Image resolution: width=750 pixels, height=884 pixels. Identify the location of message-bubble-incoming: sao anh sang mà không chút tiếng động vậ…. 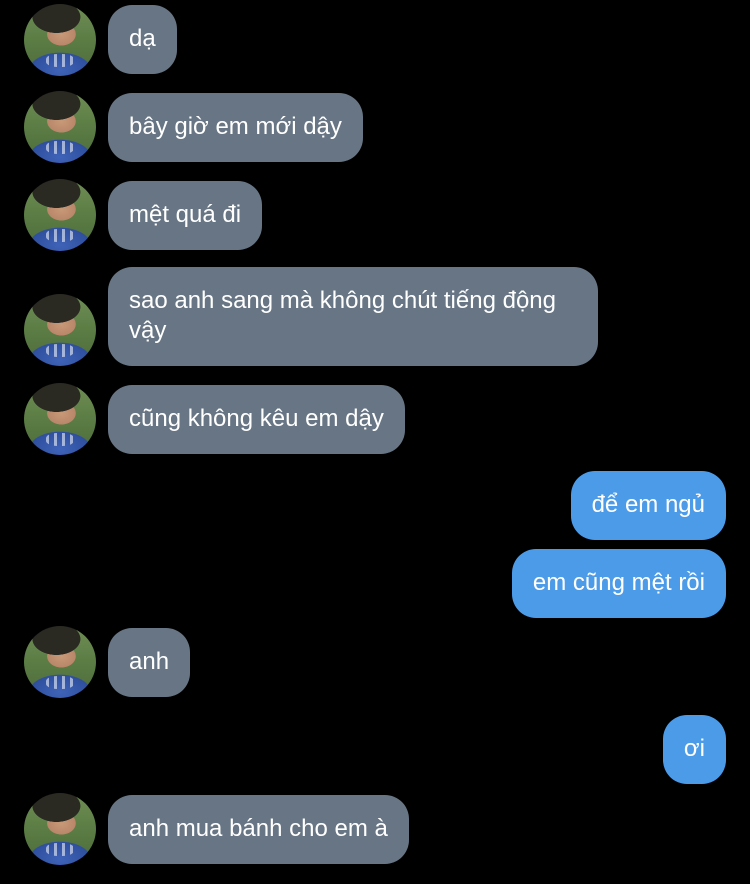
(353, 316).